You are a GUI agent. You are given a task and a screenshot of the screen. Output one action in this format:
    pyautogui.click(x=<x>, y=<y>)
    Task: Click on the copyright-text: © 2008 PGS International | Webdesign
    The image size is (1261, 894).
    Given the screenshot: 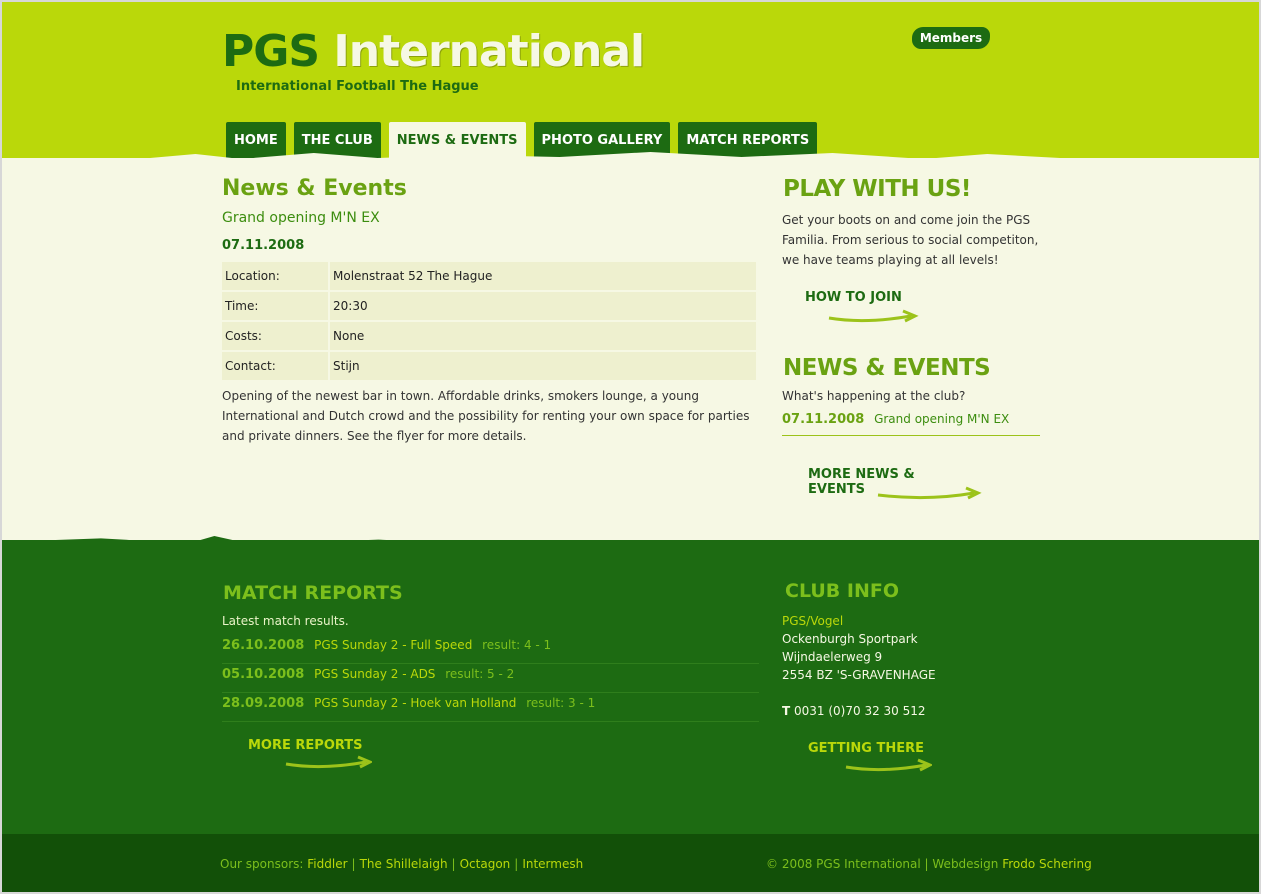 What is the action you would take?
    pyautogui.click(x=882, y=864)
    